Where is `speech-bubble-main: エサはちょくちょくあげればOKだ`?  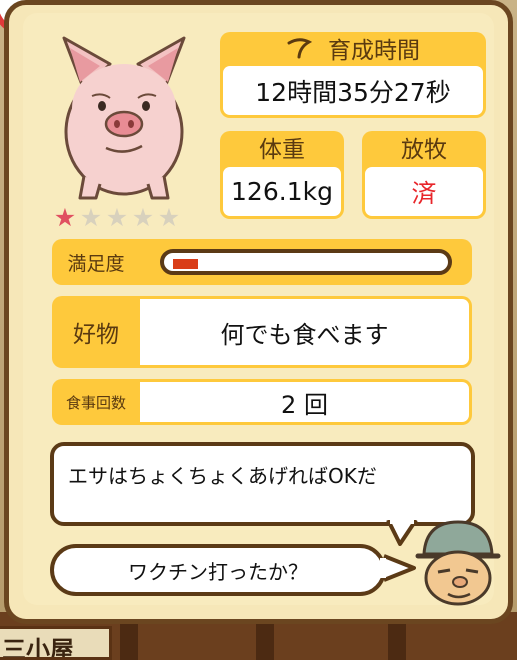
speech-bubble-main: エサはちょくちょくあげればOKだ is located at coordinates (262, 484).